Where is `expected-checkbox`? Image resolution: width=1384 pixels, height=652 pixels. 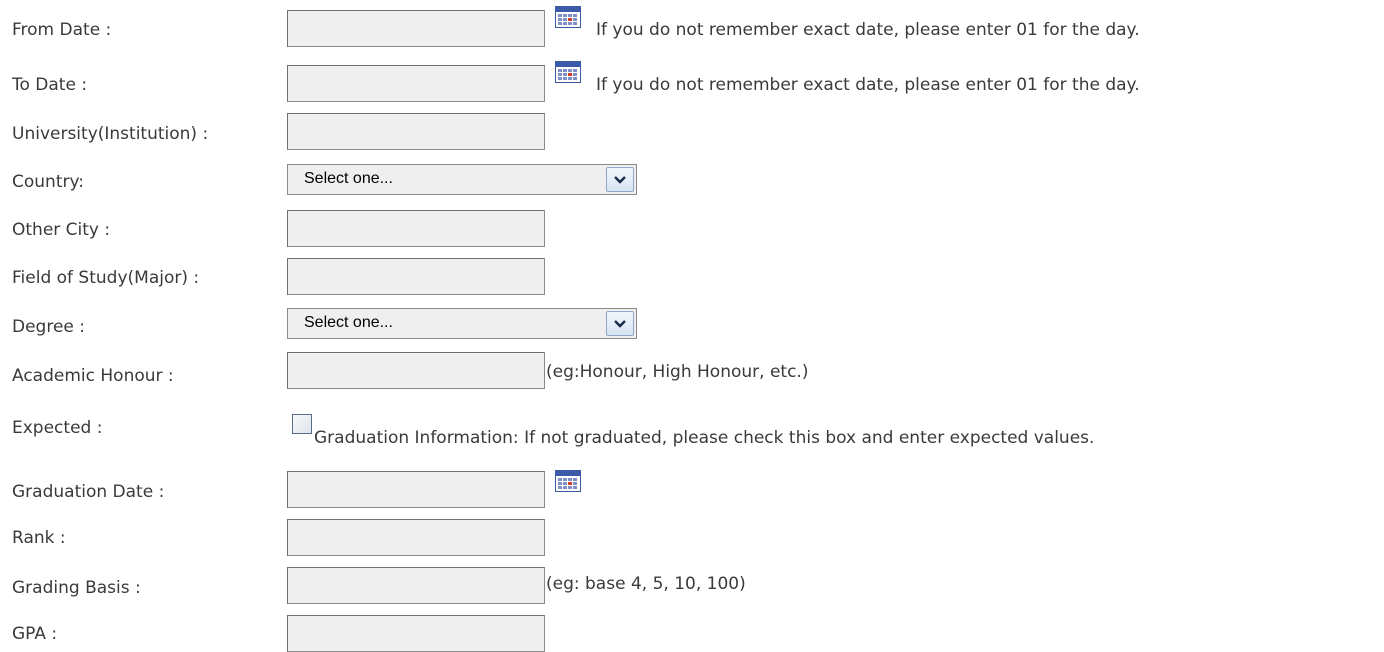
expected-checkbox is located at coordinates (302, 424).